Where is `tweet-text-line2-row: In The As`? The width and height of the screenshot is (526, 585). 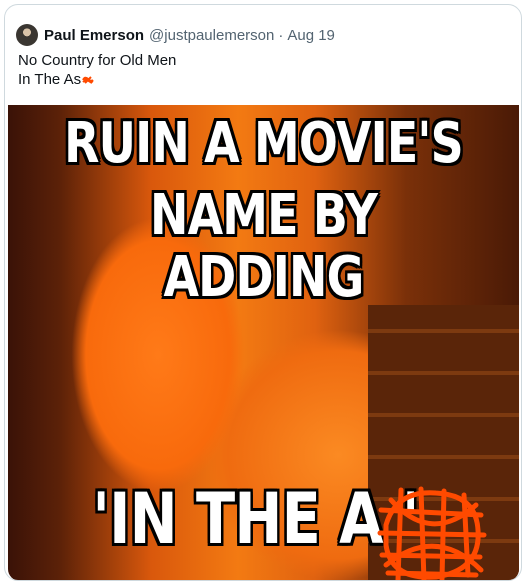
tweet-text-line2-row: In The As is located at coordinates (97, 79).